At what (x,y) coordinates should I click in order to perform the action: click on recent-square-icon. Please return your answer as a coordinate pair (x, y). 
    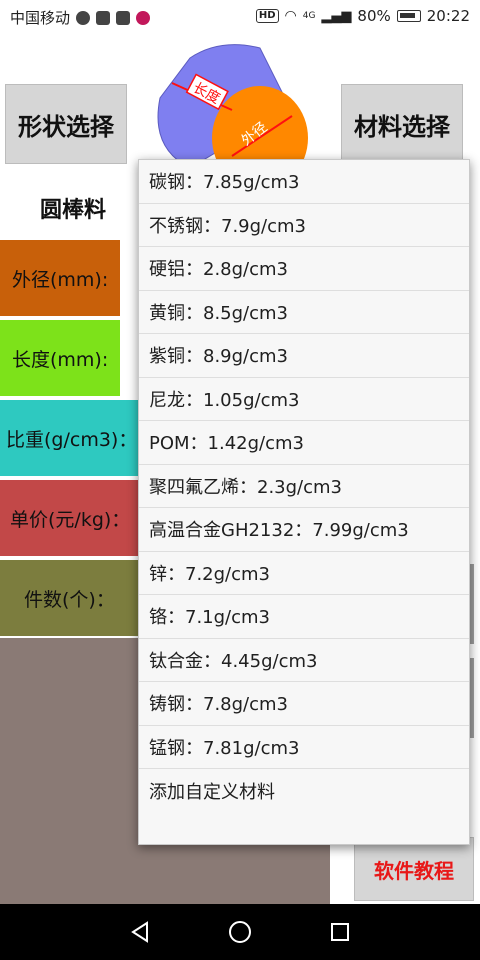
    Looking at the image, I should click on (340, 932).